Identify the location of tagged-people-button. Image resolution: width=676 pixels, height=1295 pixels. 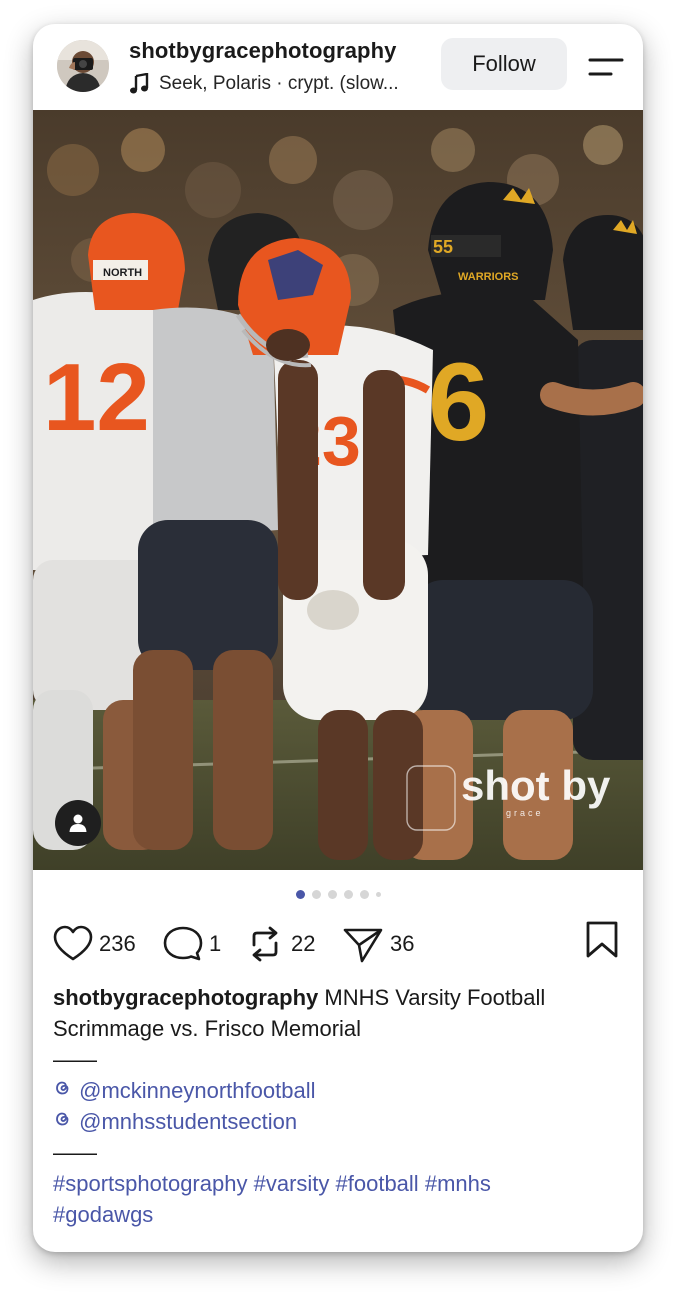
(78, 823).